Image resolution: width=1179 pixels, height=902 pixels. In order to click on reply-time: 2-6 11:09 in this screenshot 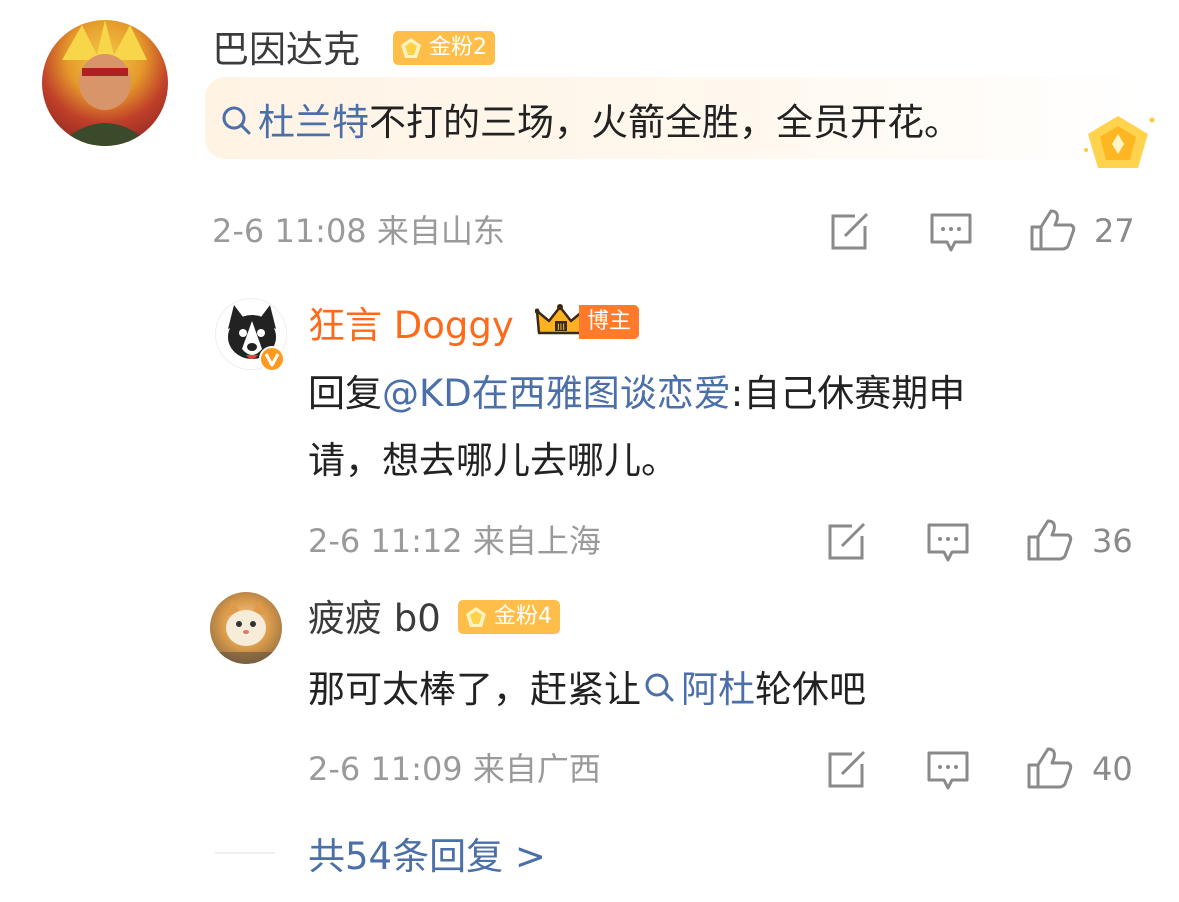, I will do `click(385, 769)`.